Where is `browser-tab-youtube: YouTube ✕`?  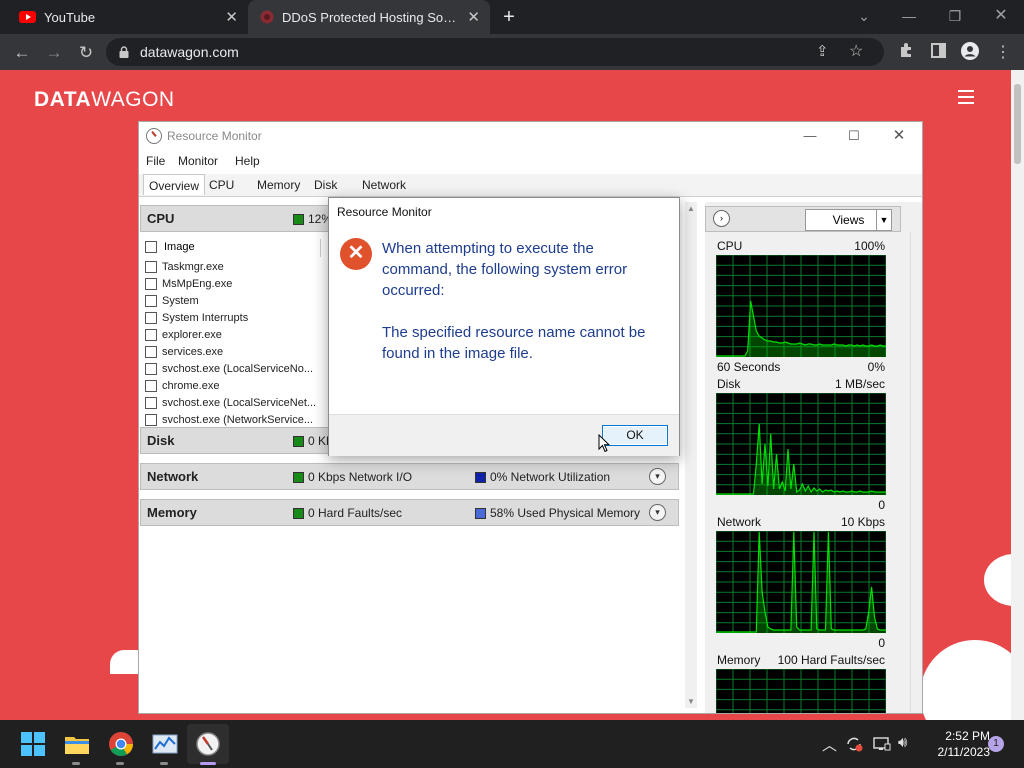 browser-tab-youtube: YouTube ✕ is located at coordinates (124, 17).